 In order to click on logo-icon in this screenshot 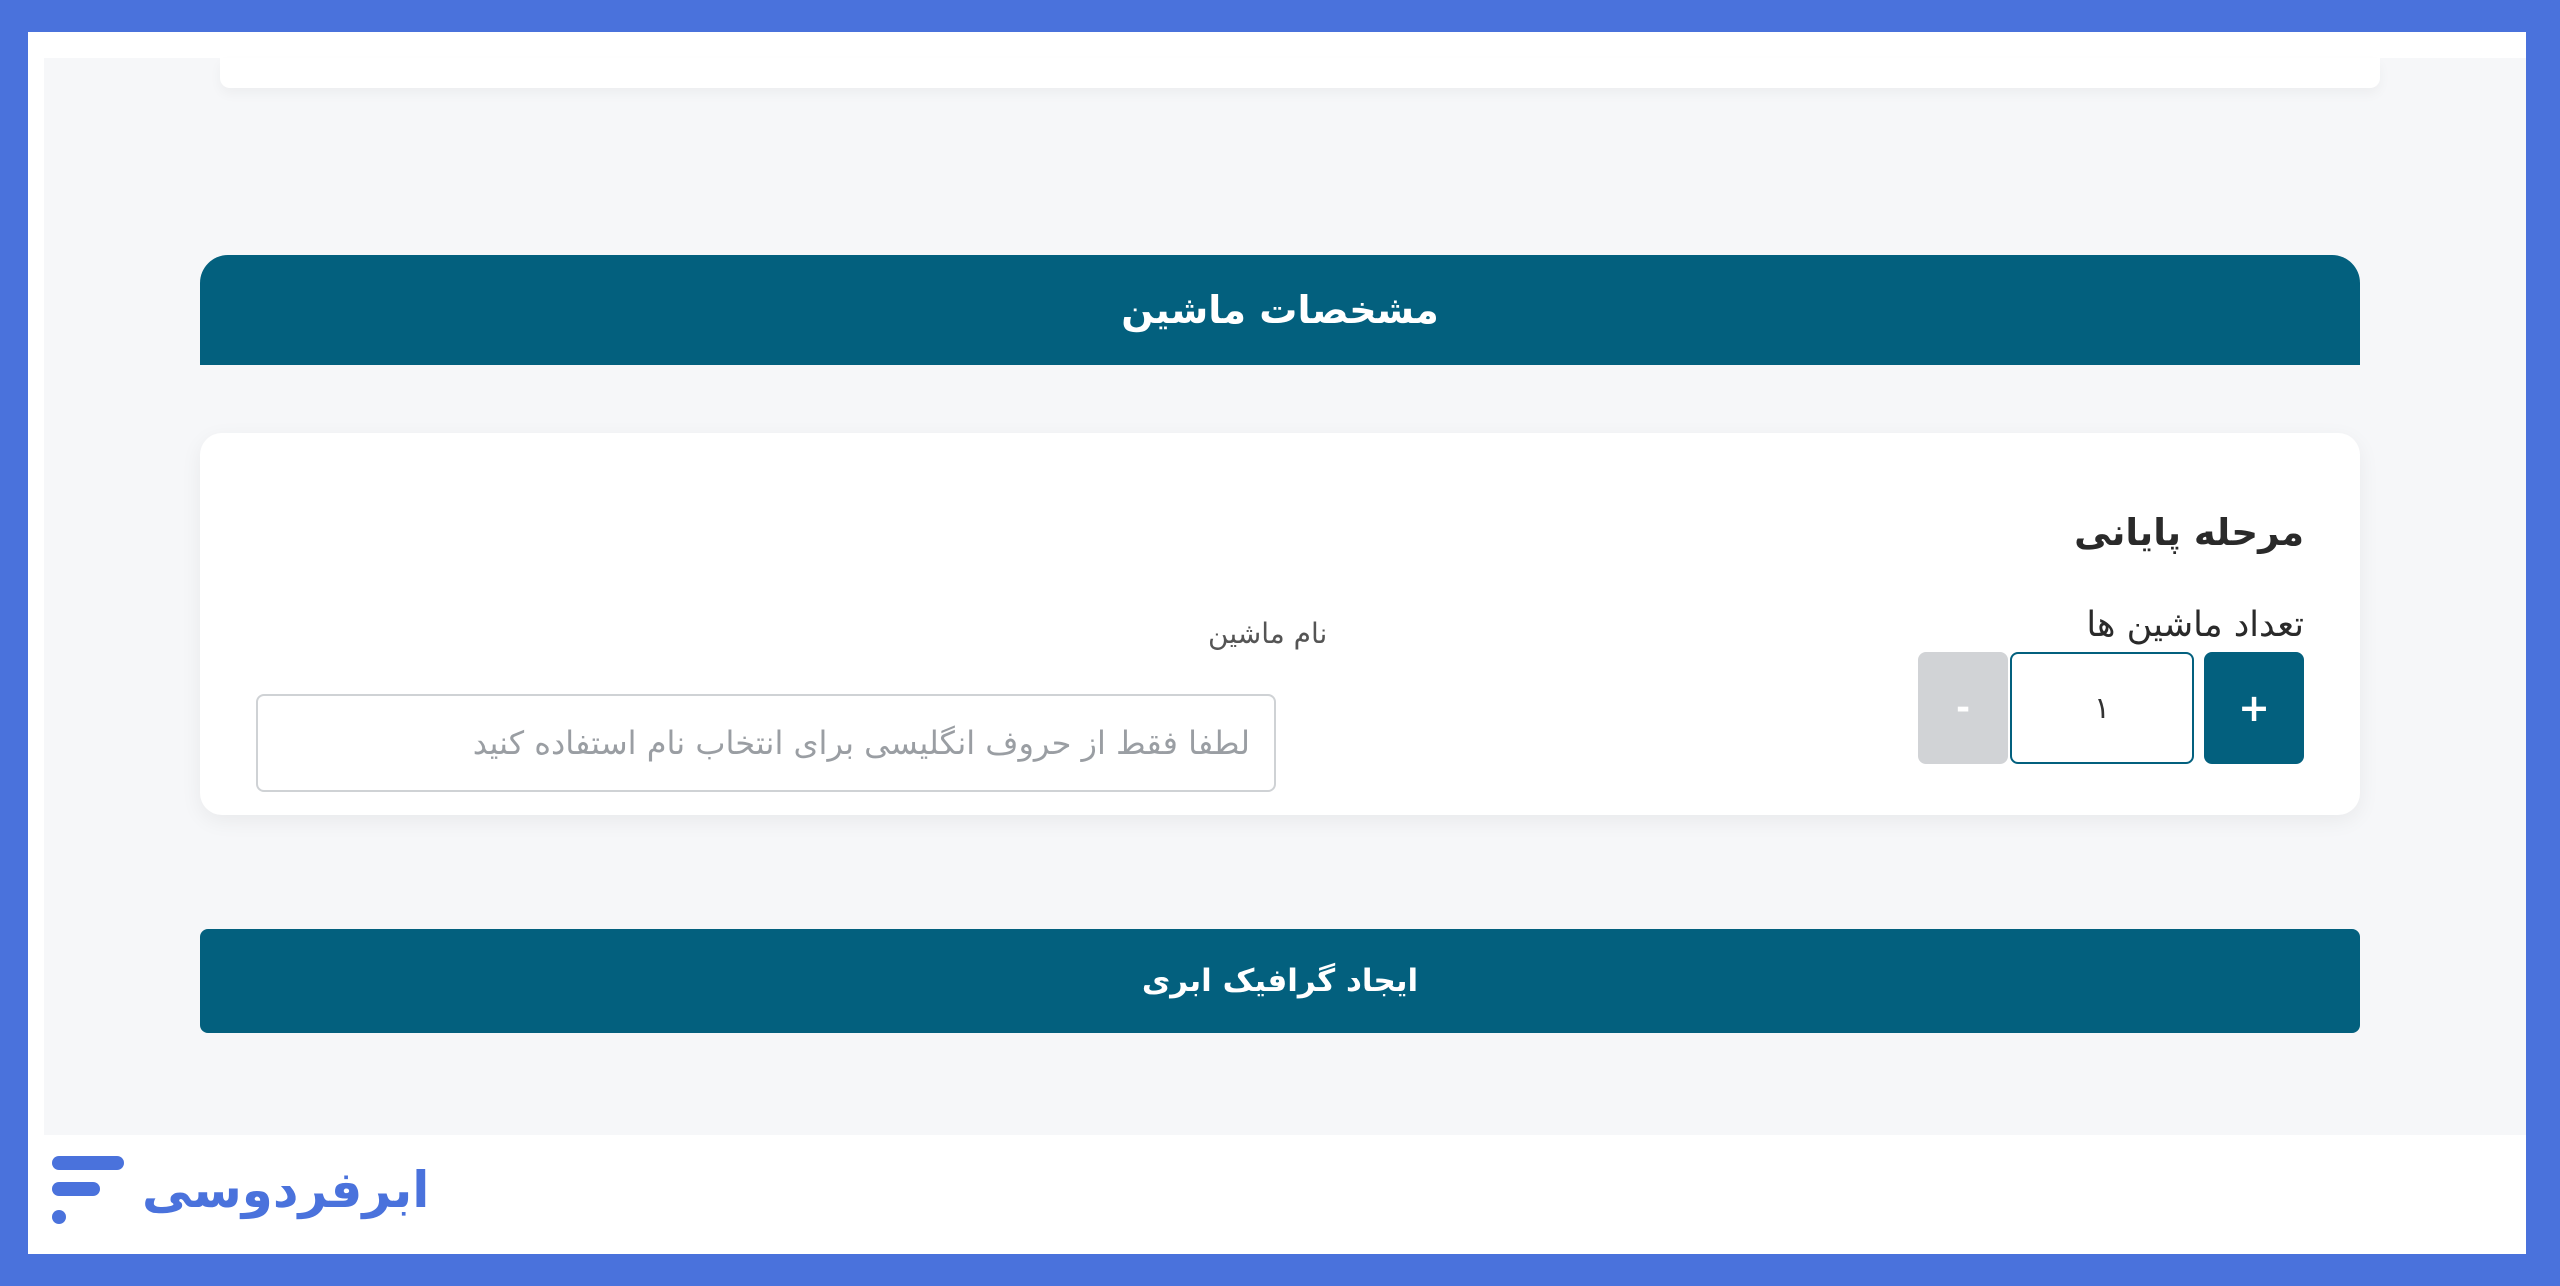, I will do `click(89, 1190)`.